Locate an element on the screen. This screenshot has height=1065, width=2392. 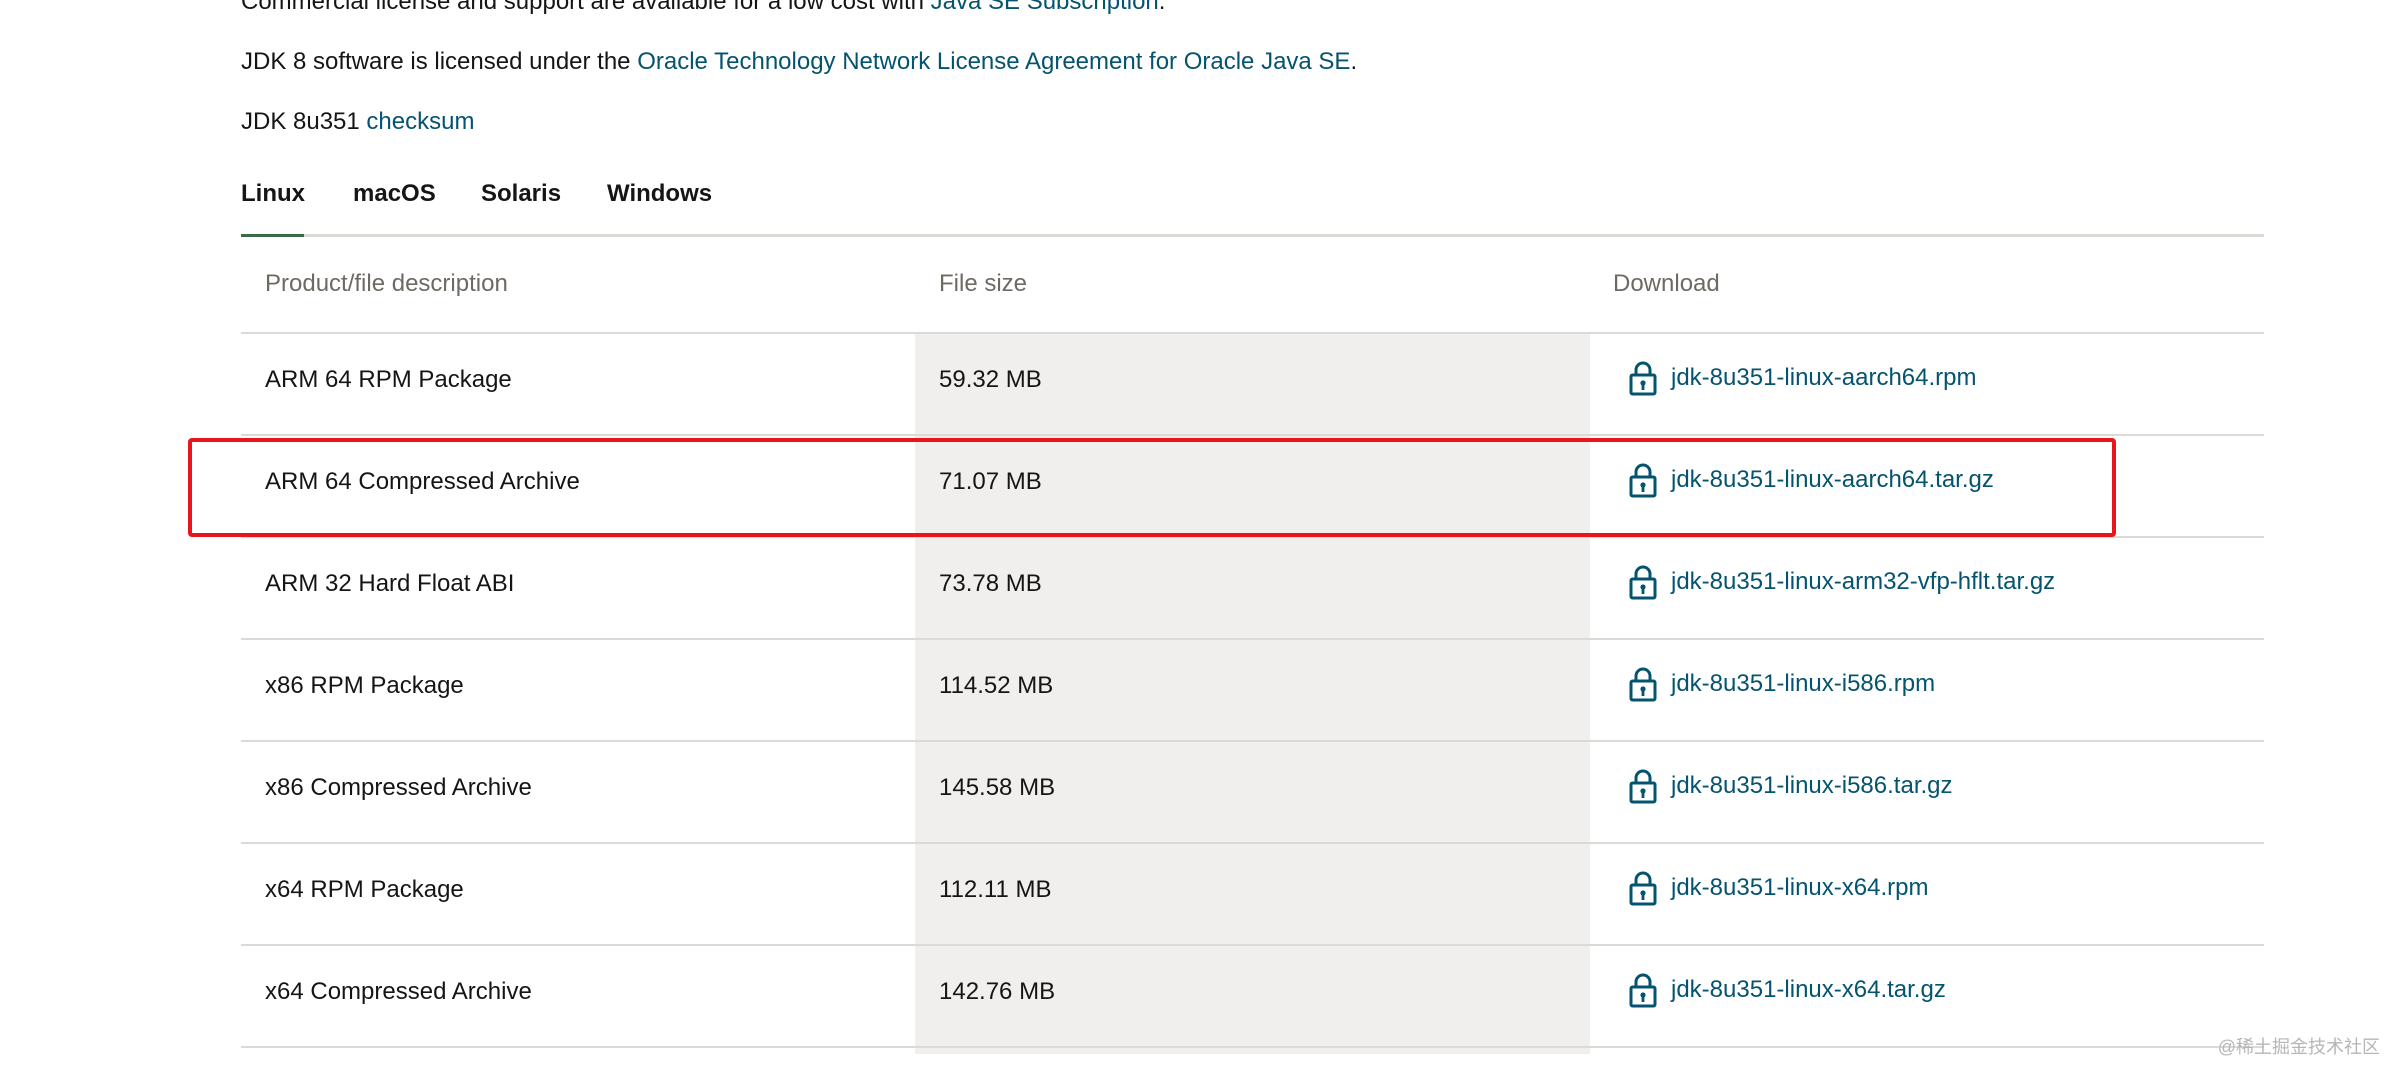
row-description: ARM 64 RPM Package is located at coordinates (388, 379).